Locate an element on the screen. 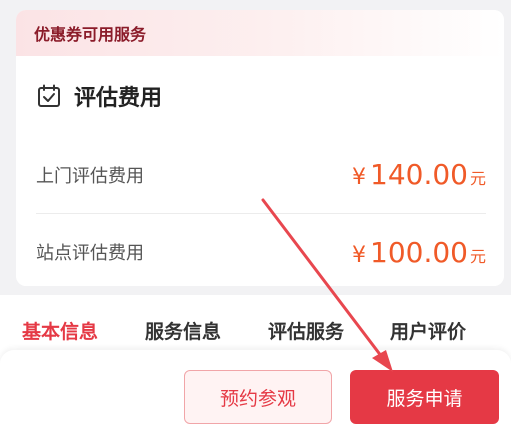 This screenshot has width=511, height=440. fee-value: 100.00 is located at coordinates (419, 252).